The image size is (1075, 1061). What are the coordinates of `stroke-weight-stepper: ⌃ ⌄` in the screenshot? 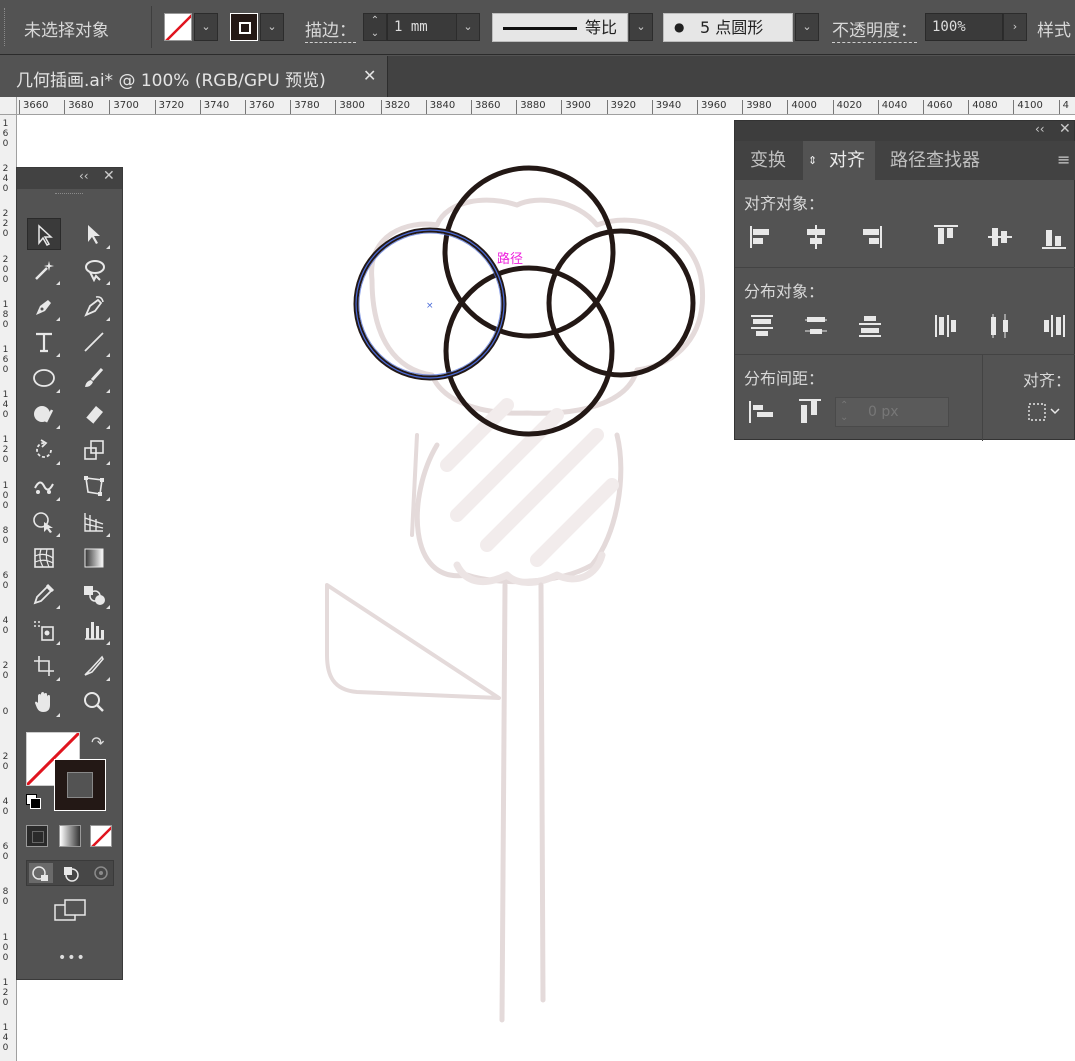 It's located at (375, 27).